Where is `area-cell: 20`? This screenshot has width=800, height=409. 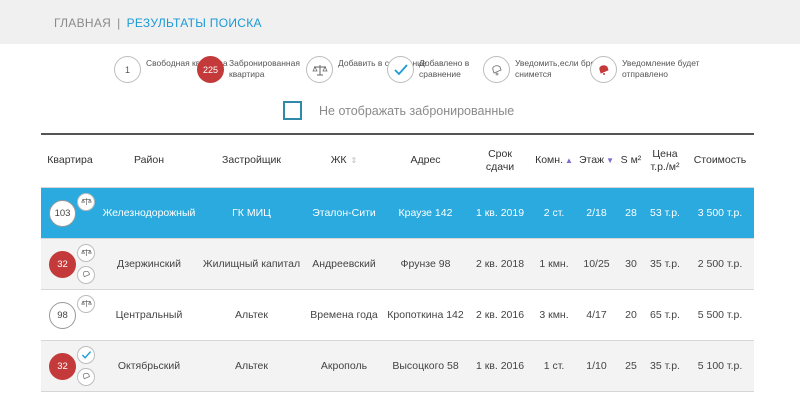
area-cell: 20 is located at coordinates (631, 314).